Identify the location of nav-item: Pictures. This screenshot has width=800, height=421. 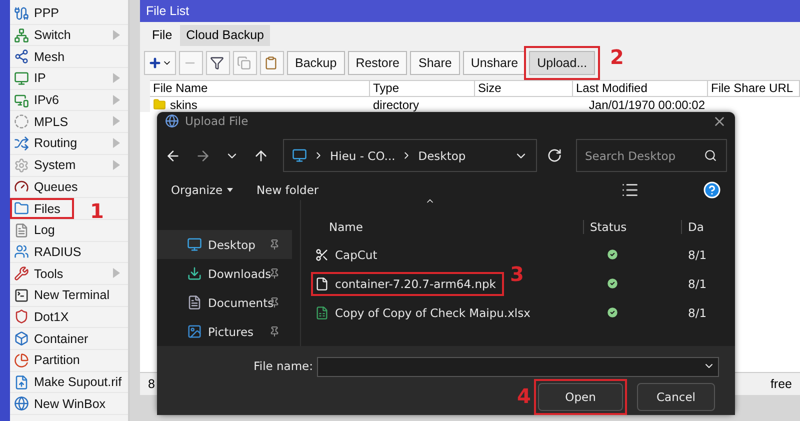
(224, 331).